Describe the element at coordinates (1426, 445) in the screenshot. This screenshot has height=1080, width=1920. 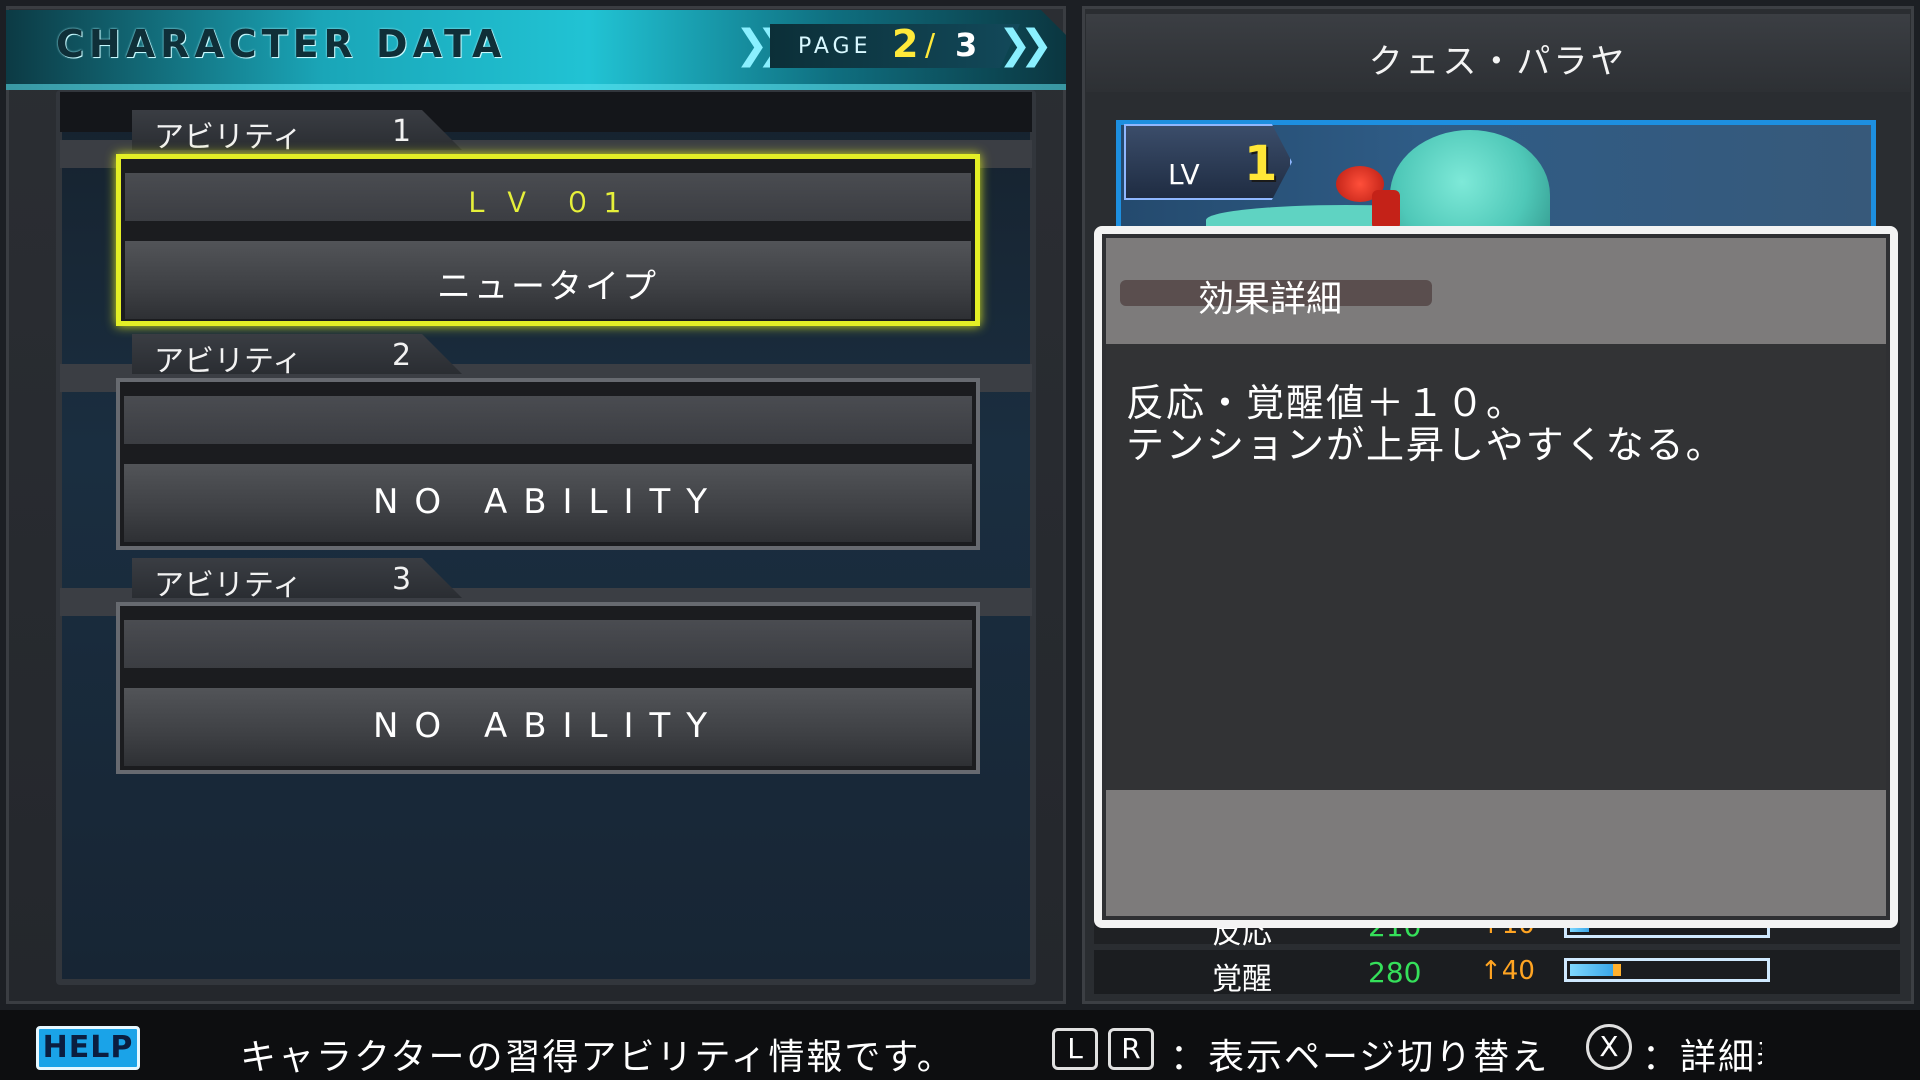
I see `detail-description-line: テンションが上昇しやすくなる。` at that location.